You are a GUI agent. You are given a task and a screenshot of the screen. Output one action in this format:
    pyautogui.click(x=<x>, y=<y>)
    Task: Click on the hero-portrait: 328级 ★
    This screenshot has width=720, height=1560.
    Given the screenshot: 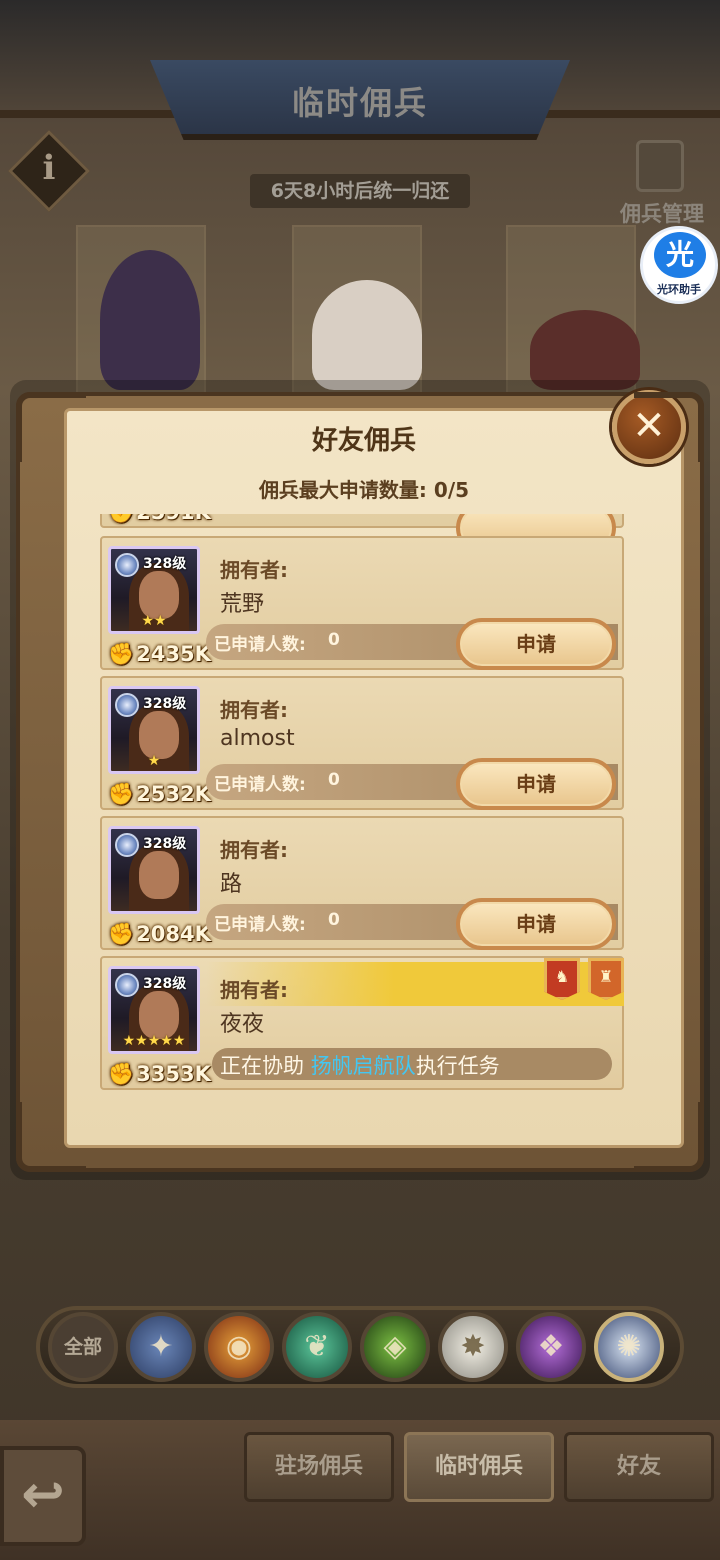 What is the action you would take?
    pyautogui.click(x=154, y=730)
    